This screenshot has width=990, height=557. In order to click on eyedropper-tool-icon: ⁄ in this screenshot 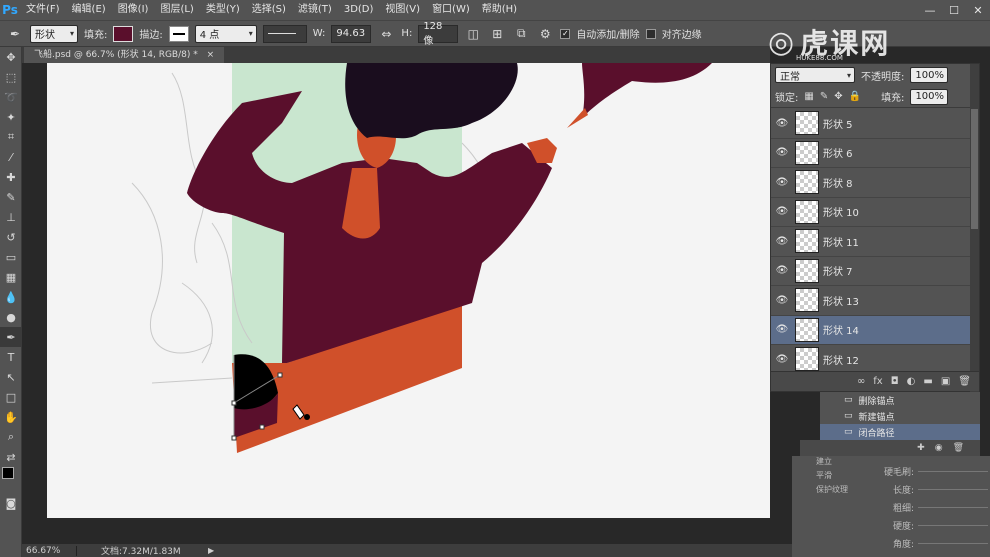, I will do `click(11, 157)`.